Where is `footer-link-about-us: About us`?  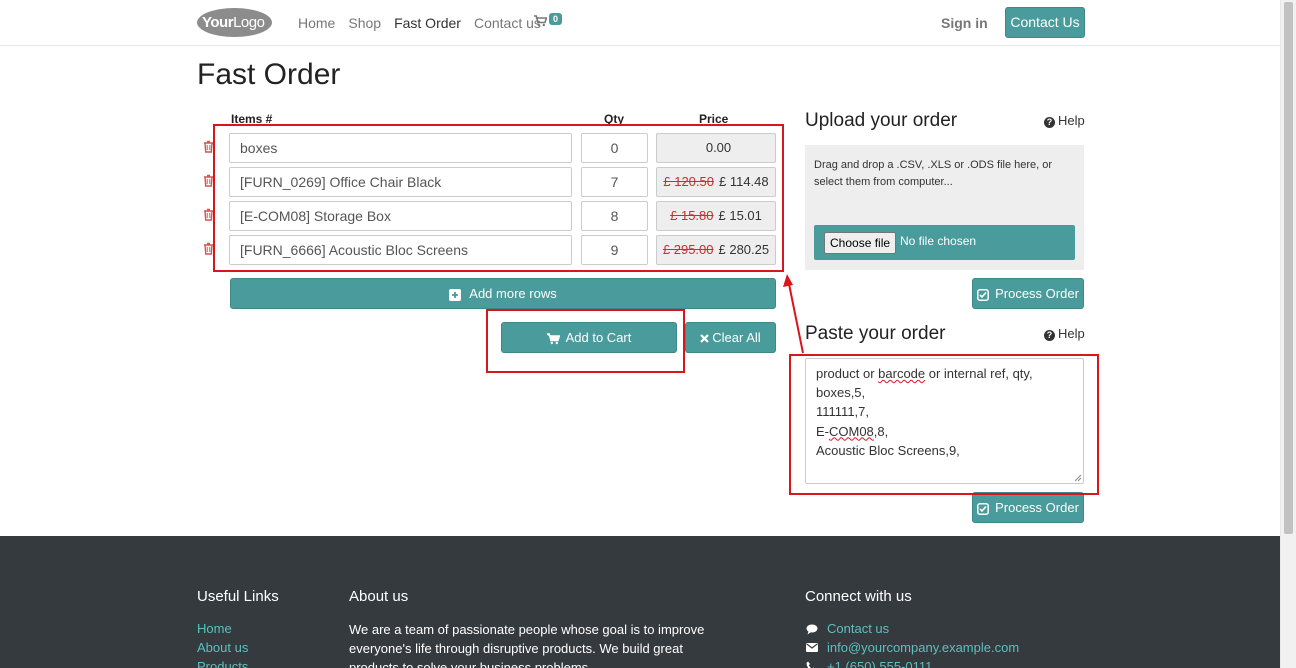 footer-link-about-us: About us is located at coordinates (222, 647).